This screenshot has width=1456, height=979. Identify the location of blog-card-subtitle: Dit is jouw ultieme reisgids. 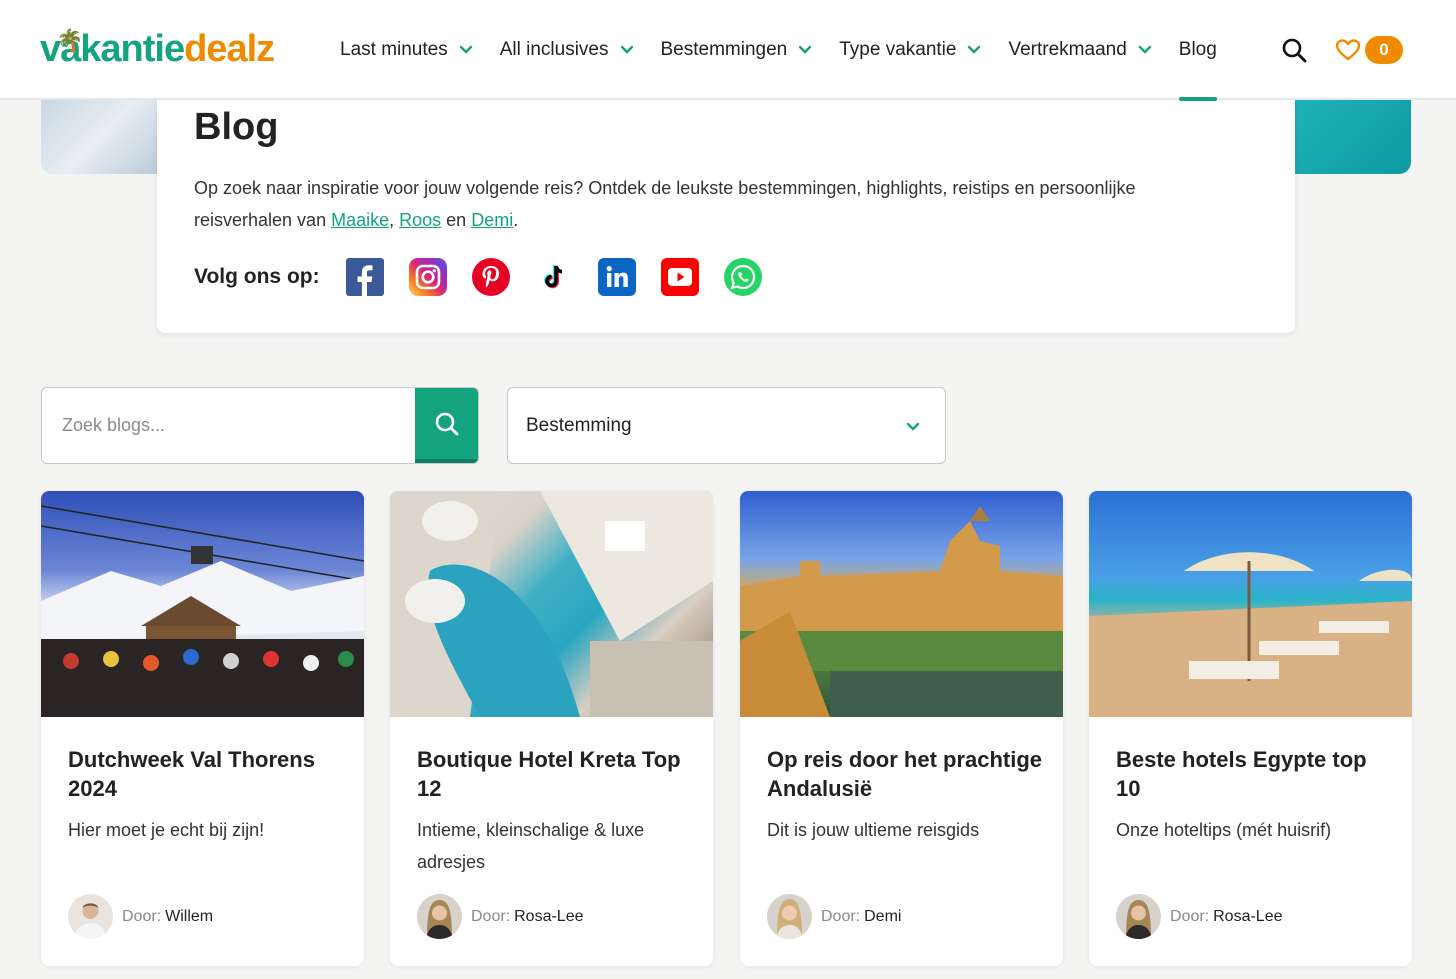
(873, 830).